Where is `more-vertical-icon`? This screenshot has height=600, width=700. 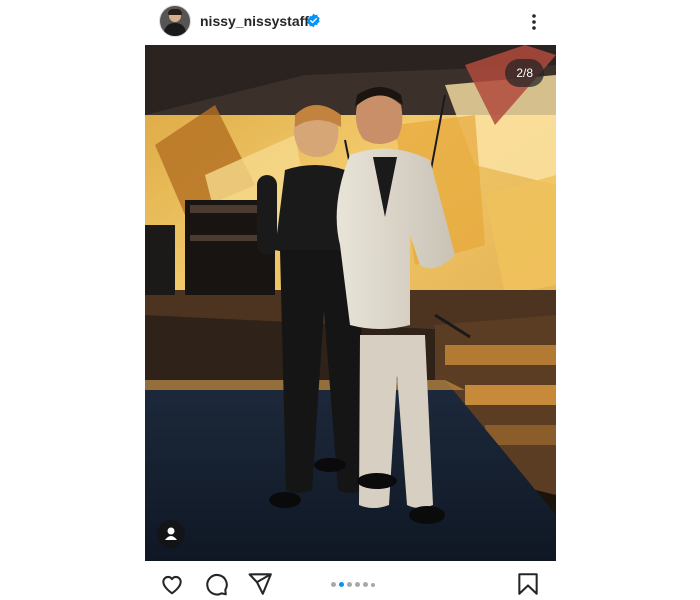 more-vertical-icon is located at coordinates (534, 22).